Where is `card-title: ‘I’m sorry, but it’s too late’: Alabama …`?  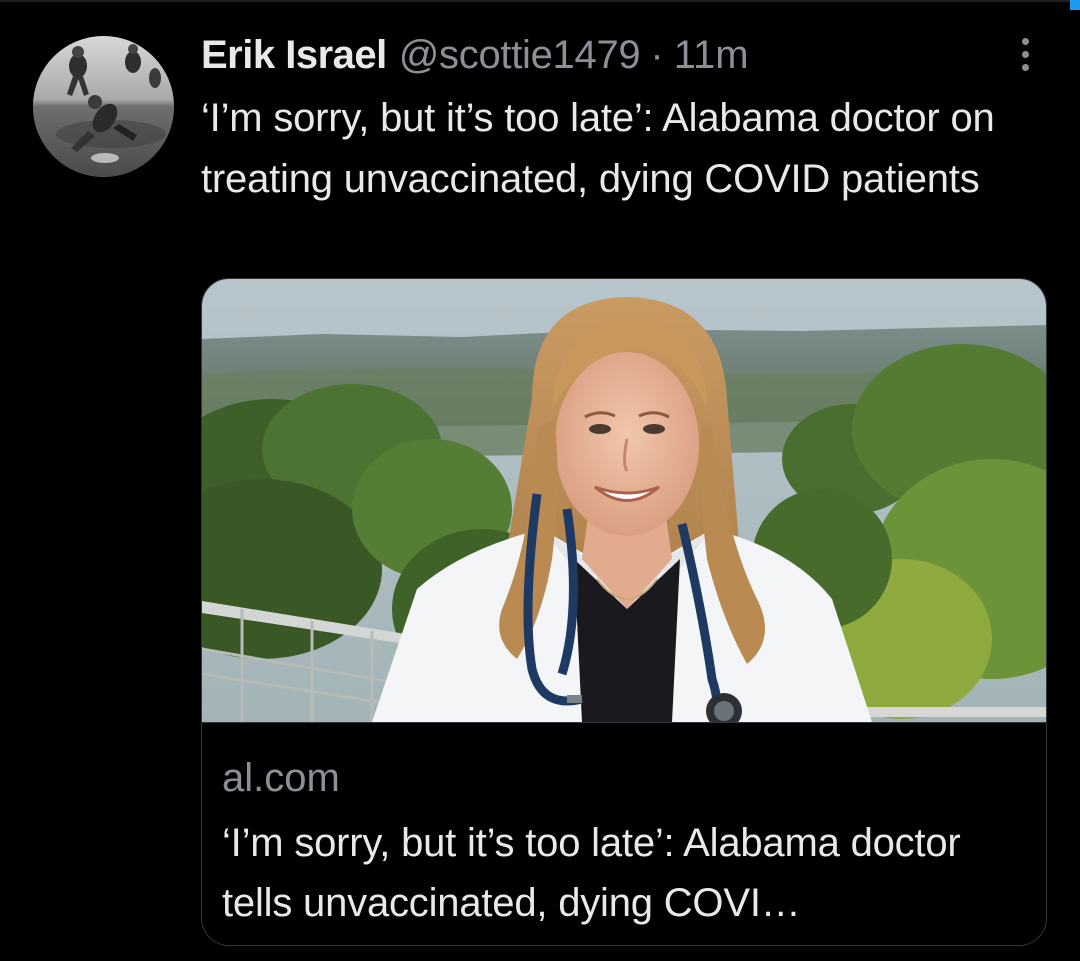 card-title: ‘I’m sorry, but it’s too late’: Alabama … is located at coordinates (591, 873).